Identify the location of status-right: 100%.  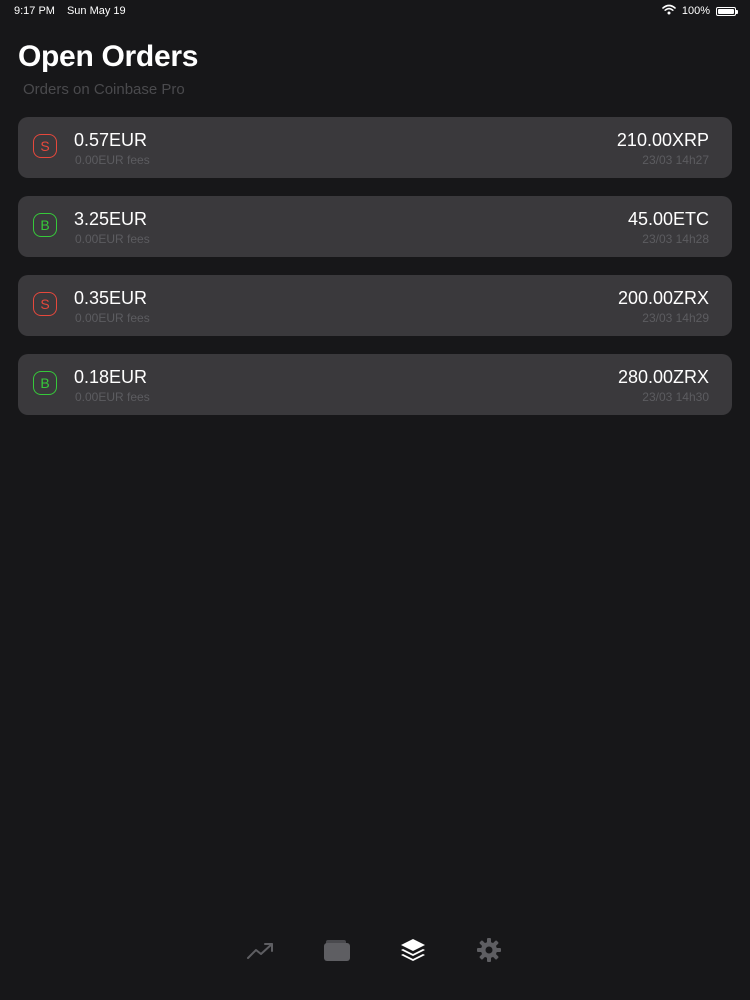
(700, 11).